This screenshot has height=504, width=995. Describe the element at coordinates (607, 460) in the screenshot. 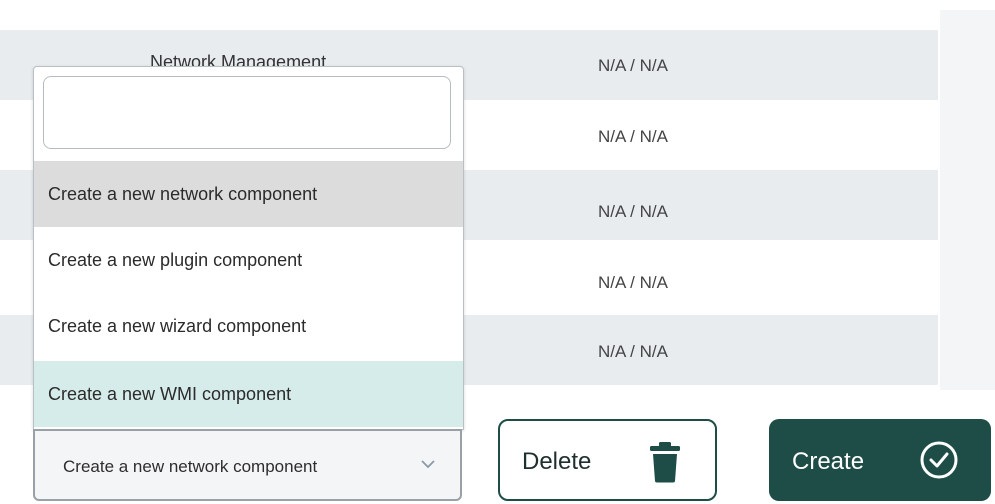

I see `delete-button: Delete` at that location.